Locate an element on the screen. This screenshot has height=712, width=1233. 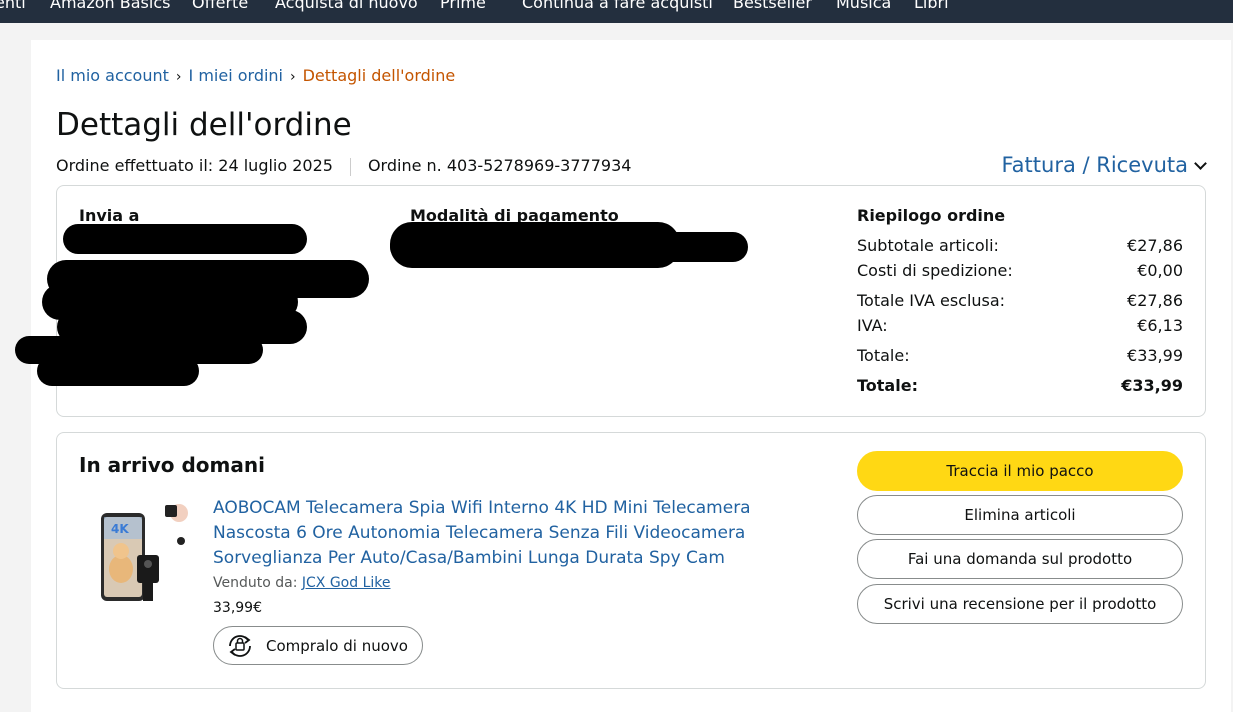
breadcrumb-current: Dettagli dell'ordine is located at coordinates (379, 75).